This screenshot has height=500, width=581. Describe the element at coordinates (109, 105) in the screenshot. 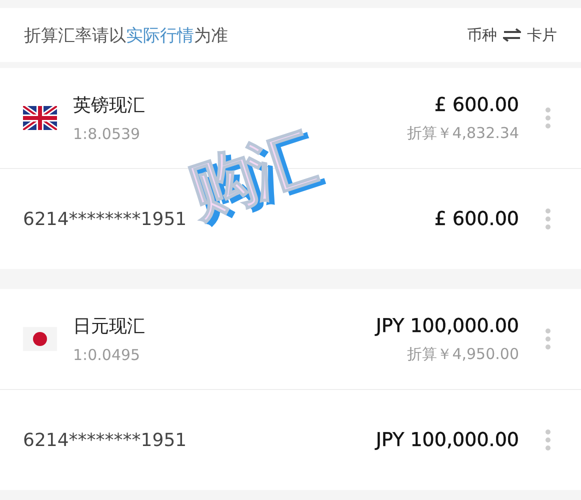

I see `currency-name: 英镑现汇` at that location.